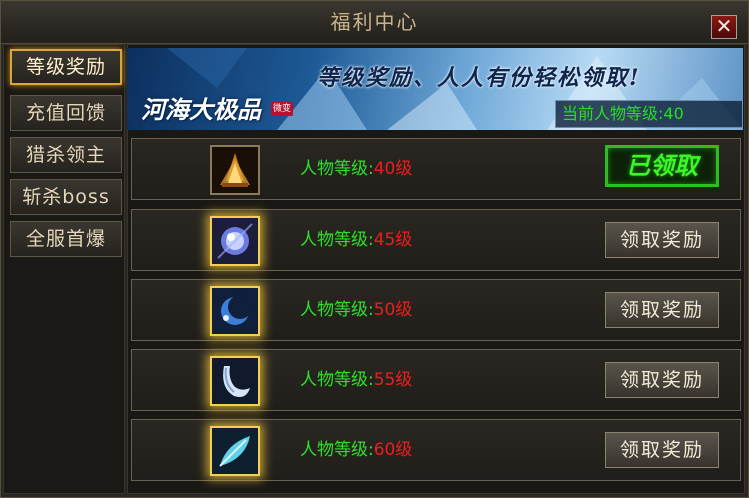 The image size is (749, 498). I want to click on title-bar: 福利中心 ✕, so click(374, 22).